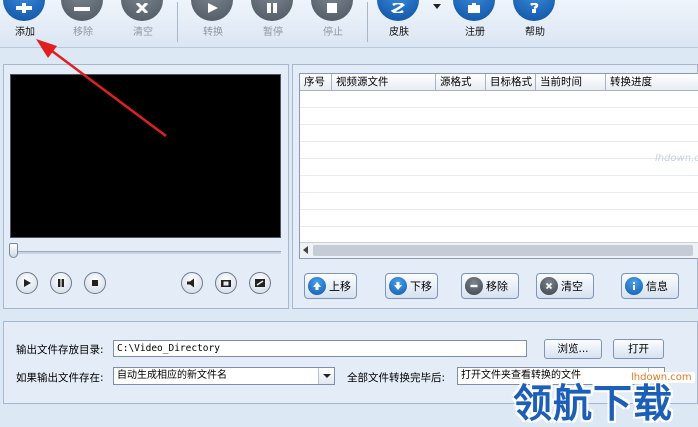 The image size is (698, 427). I want to click on list-remove-button: 移除, so click(490, 286).